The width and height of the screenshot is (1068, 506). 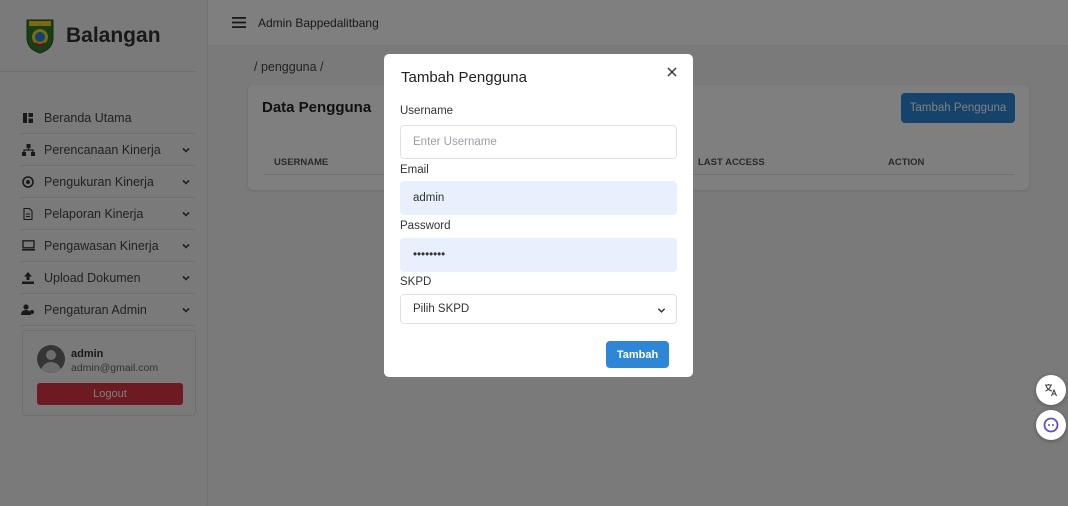 I want to click on submit-button: Tambah, so click(x=637, y=354).